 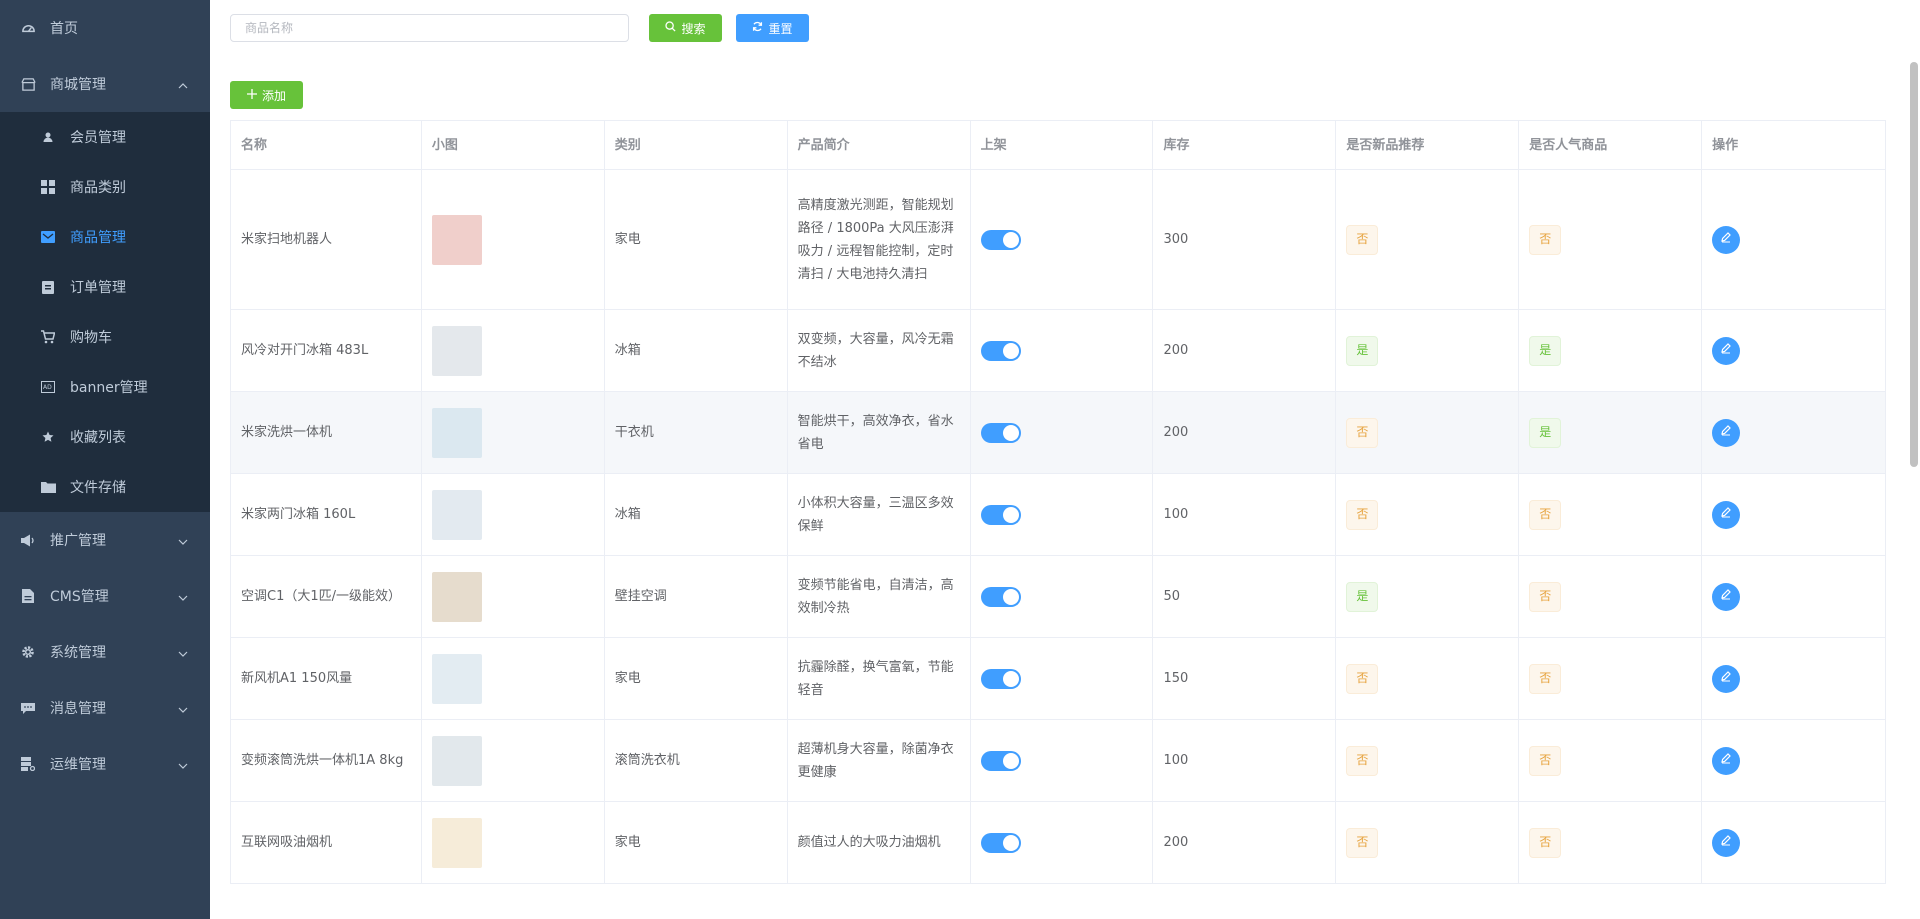 I want to click on product-description: 超薄机身大容量，除菌净衣更健康, so click(x=879, y=760).